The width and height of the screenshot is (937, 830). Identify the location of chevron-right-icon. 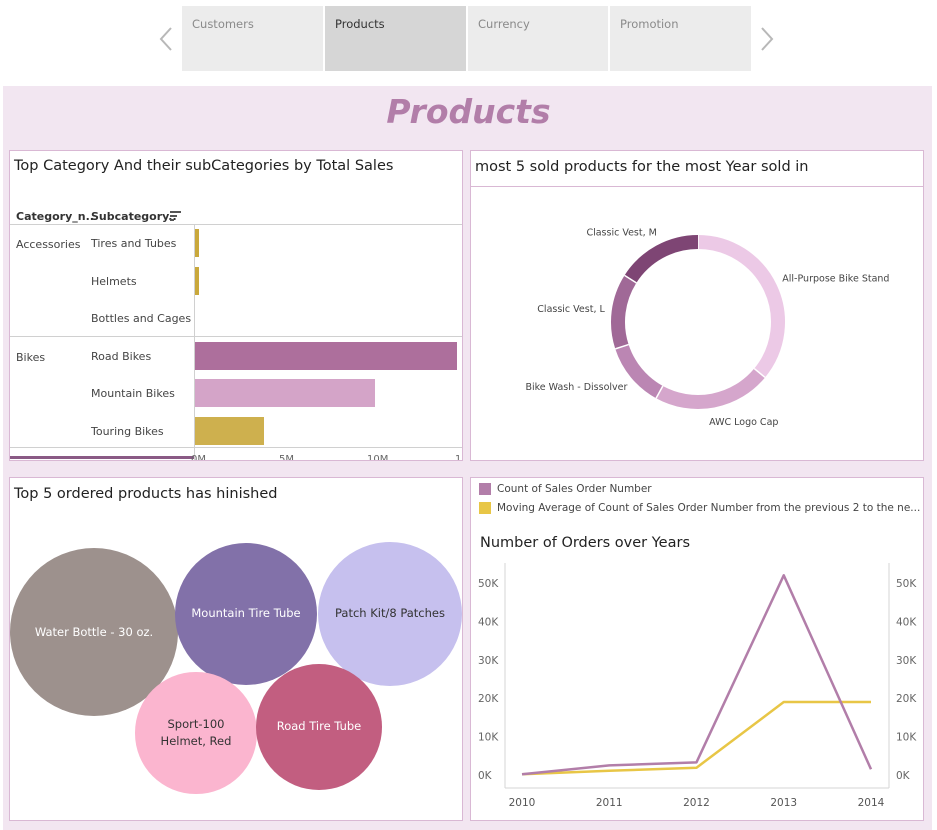
(767, 39).